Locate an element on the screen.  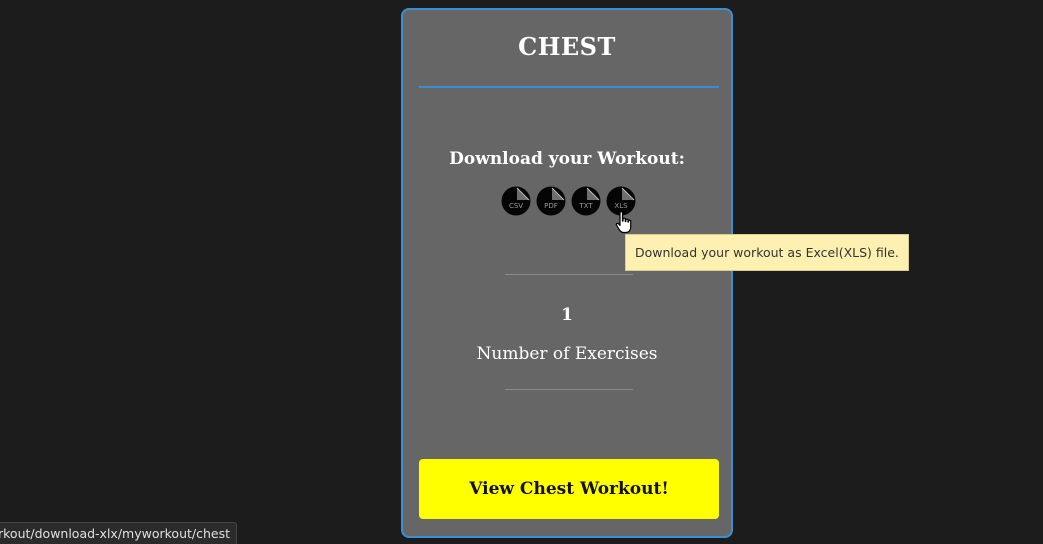
txt-label: TXT is located at coordinates (585, 206).